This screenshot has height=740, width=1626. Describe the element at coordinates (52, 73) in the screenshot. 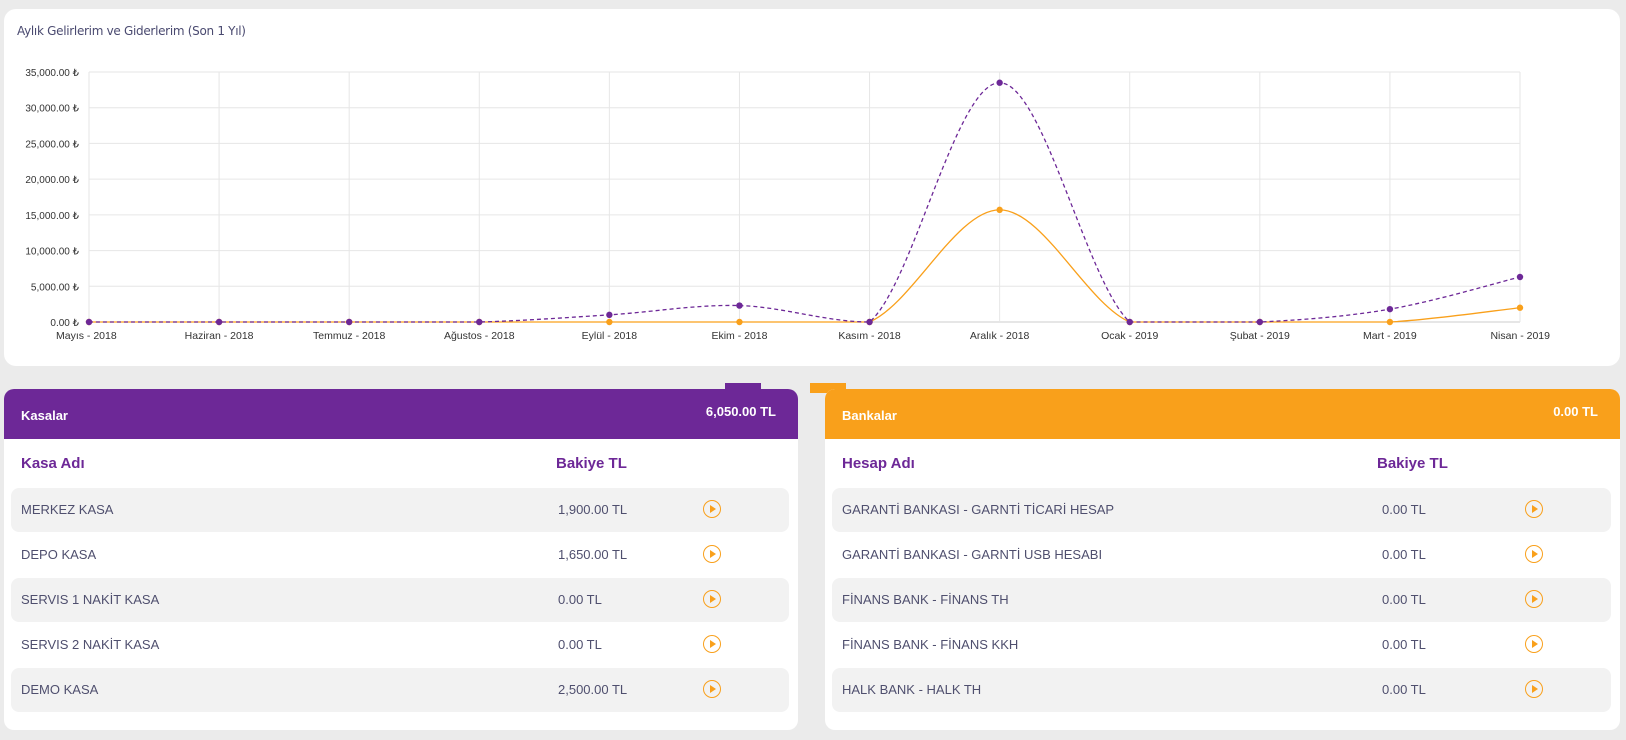

I see `y-tick-label: 35,000.00 ₺` at that location.